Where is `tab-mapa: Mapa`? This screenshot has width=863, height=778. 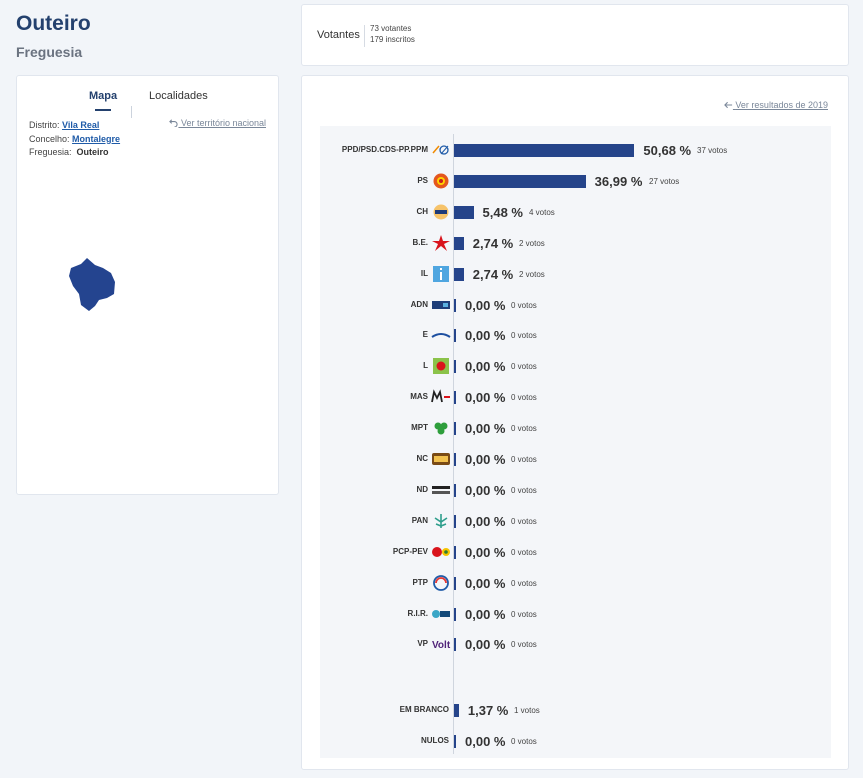 tab-mapa: Mapa is located at coordinates (103, 100).